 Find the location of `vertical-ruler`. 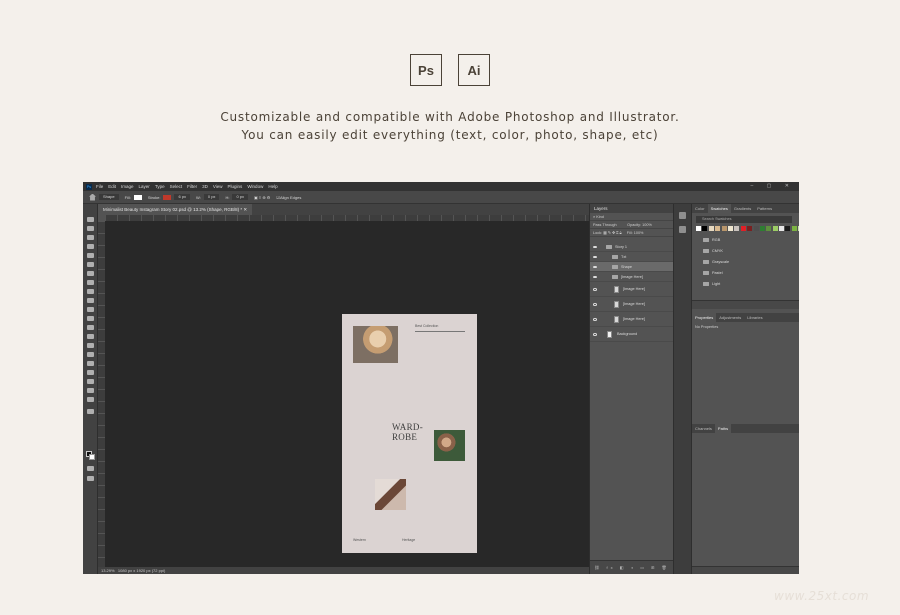

vertical-ruler is located at coordinates (101, 394).